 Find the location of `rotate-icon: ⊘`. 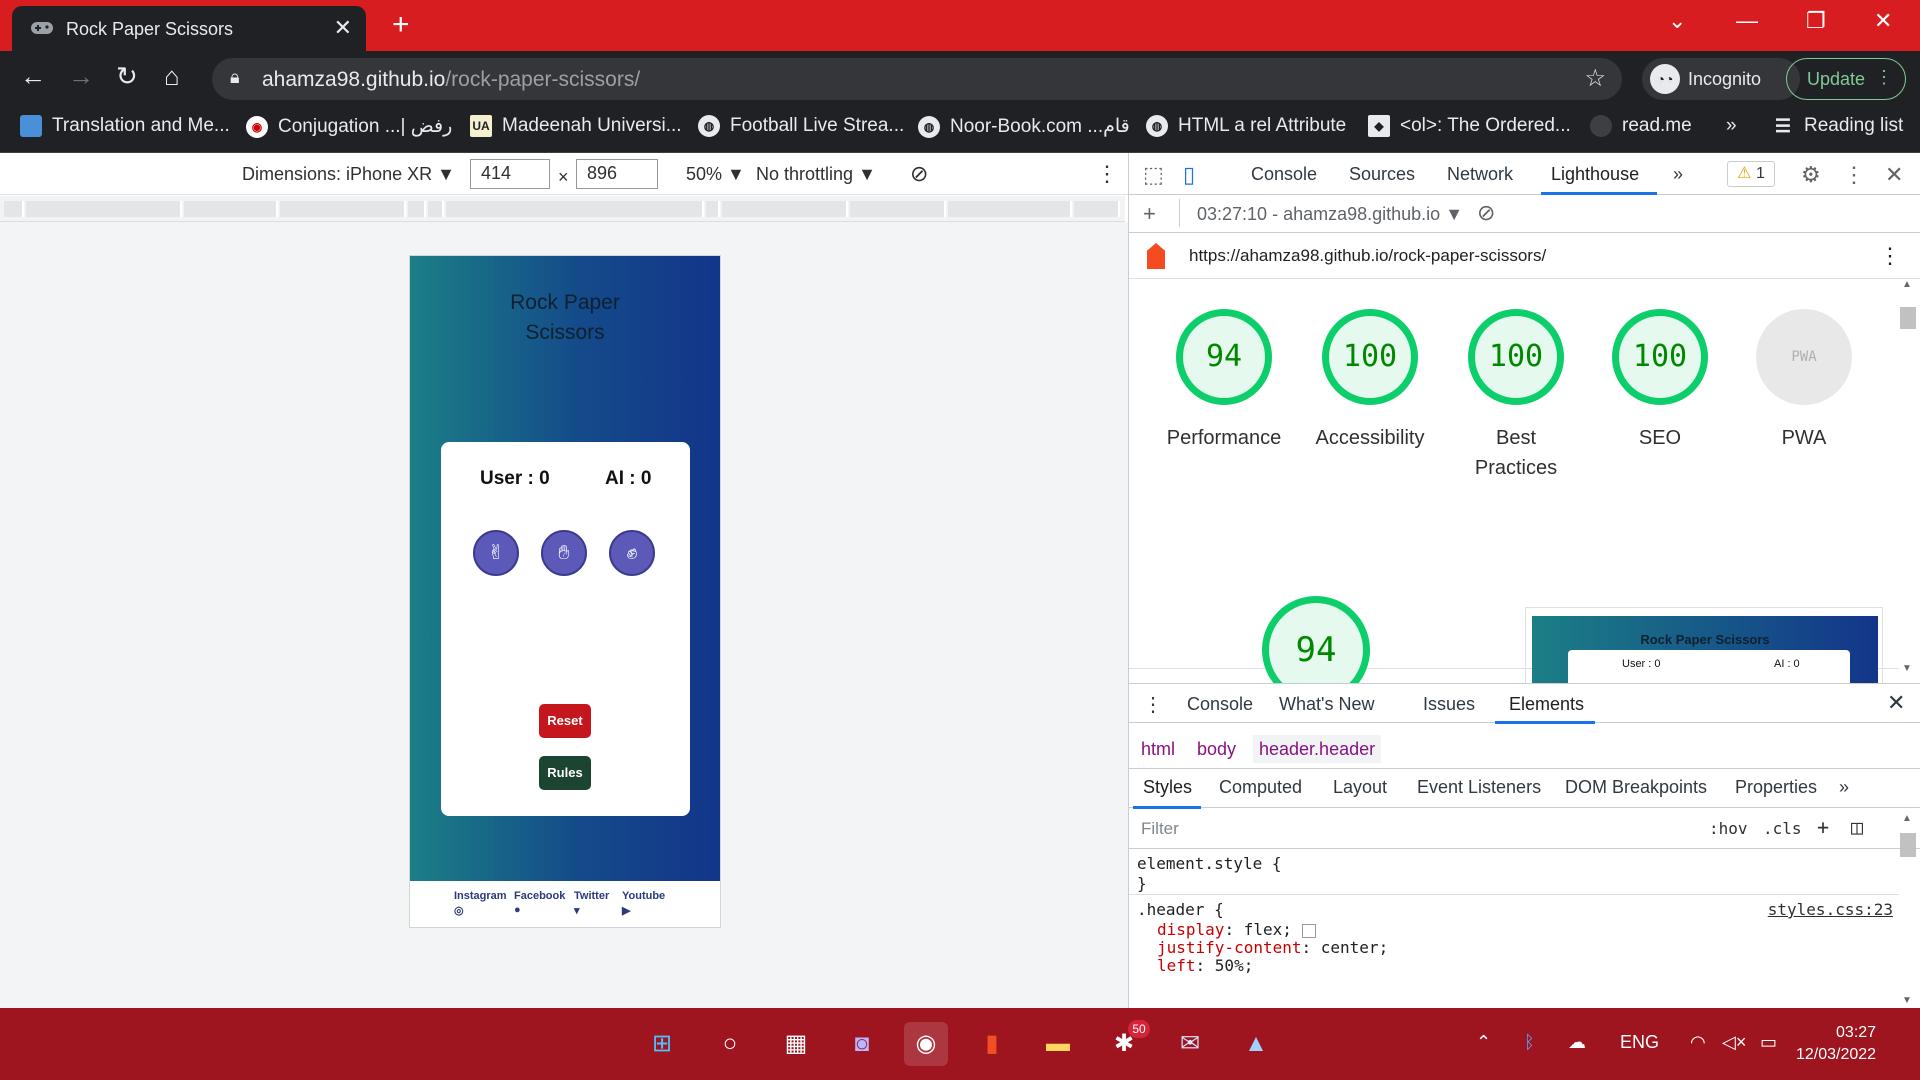

rotate-icon: ⊘ is located at coordinates (919, 174).